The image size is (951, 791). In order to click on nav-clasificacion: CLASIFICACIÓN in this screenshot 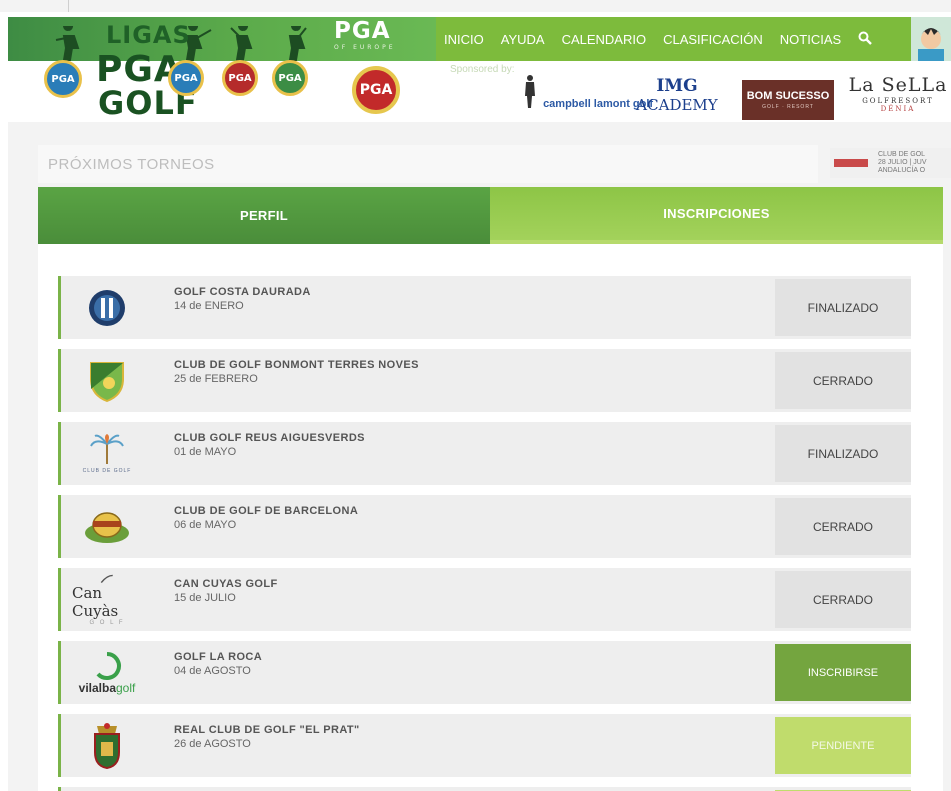, I will do `click(713, 39)`.